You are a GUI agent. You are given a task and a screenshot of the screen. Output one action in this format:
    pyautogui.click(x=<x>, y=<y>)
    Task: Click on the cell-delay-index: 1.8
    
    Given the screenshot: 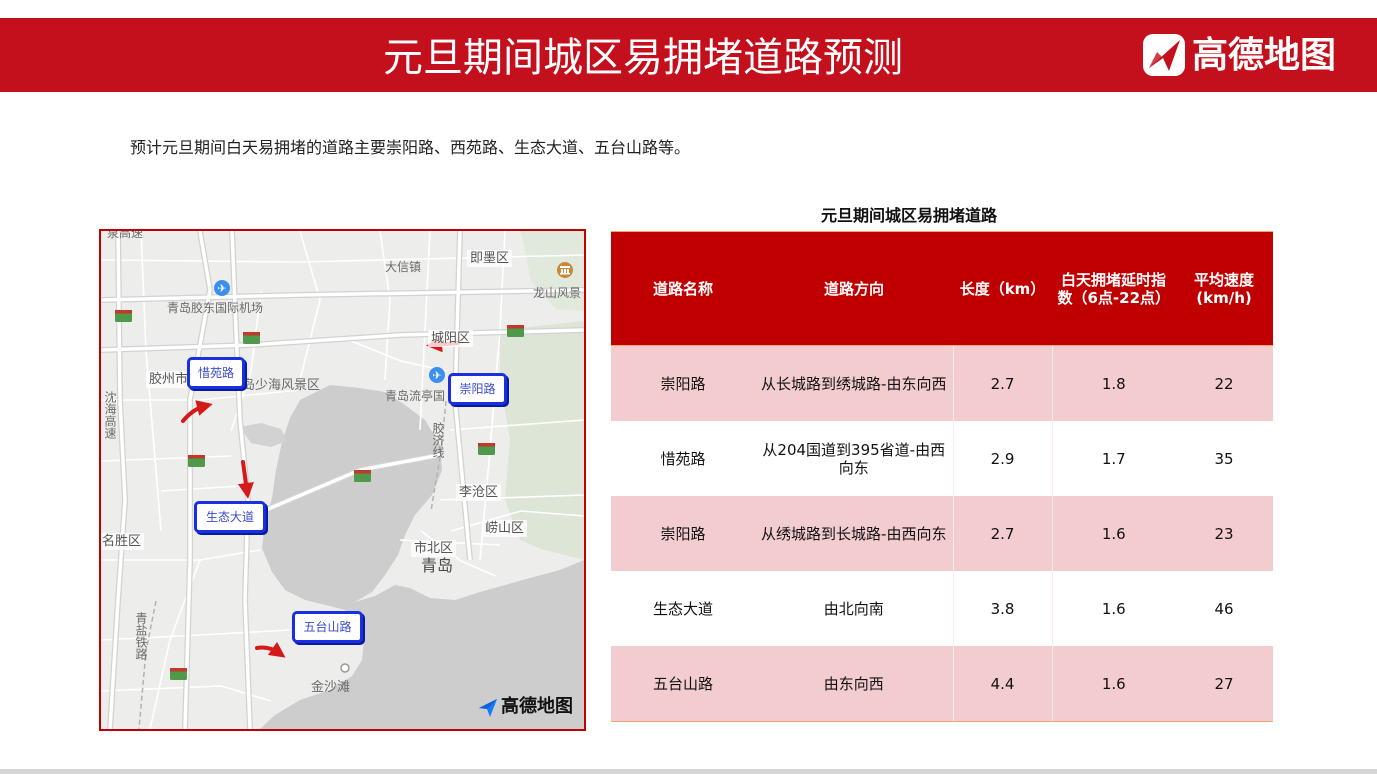 What is the action you would take?
    pyautogui.click(x=1113, y=383)
    